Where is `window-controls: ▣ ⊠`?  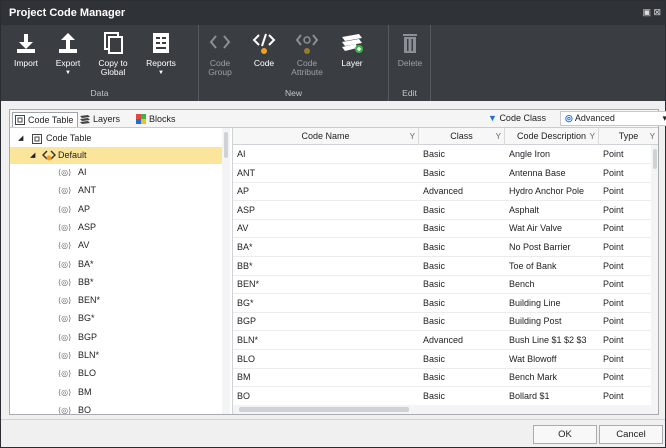
window-controls: ▣ ⊠ is located at coordinates (651, 12).